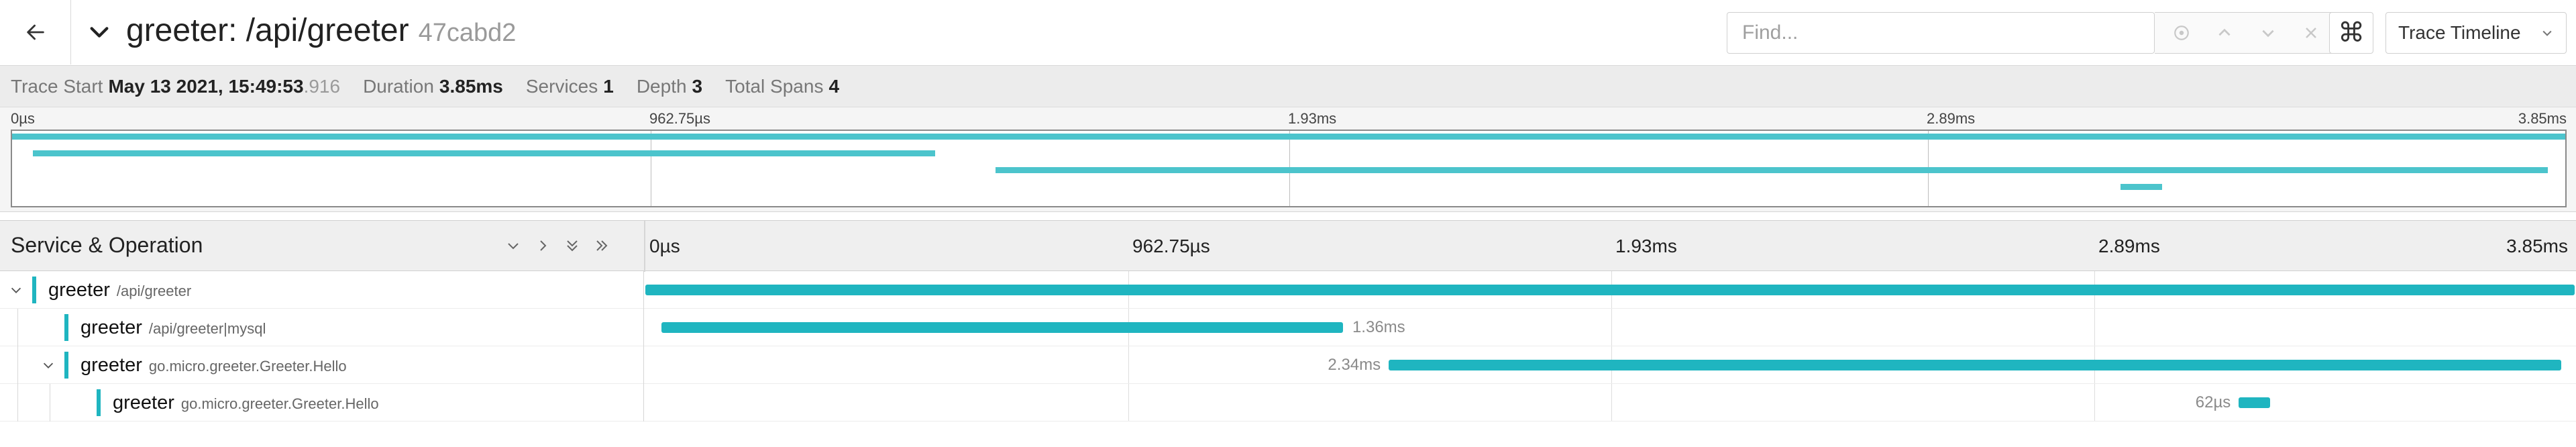 This screenshot has height=447, width=2576. I want to click on depth-value: 3, so click(697, 86).